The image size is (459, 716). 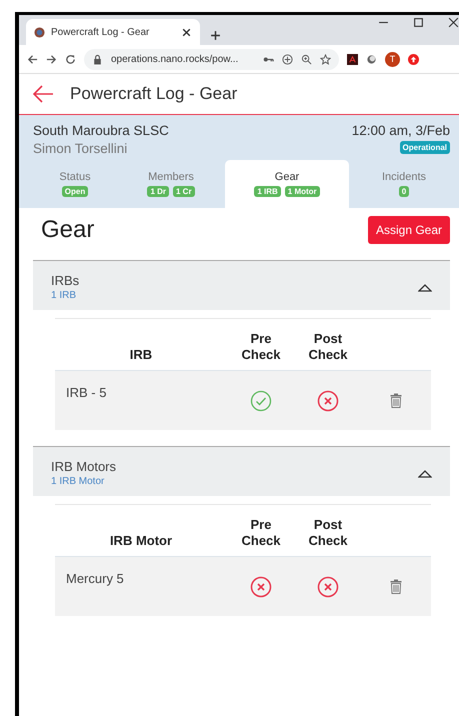 What do you see at coordinates (75, 184) in the screenshot?
I see `tab: Status Open` at bounding box center [75, 184].